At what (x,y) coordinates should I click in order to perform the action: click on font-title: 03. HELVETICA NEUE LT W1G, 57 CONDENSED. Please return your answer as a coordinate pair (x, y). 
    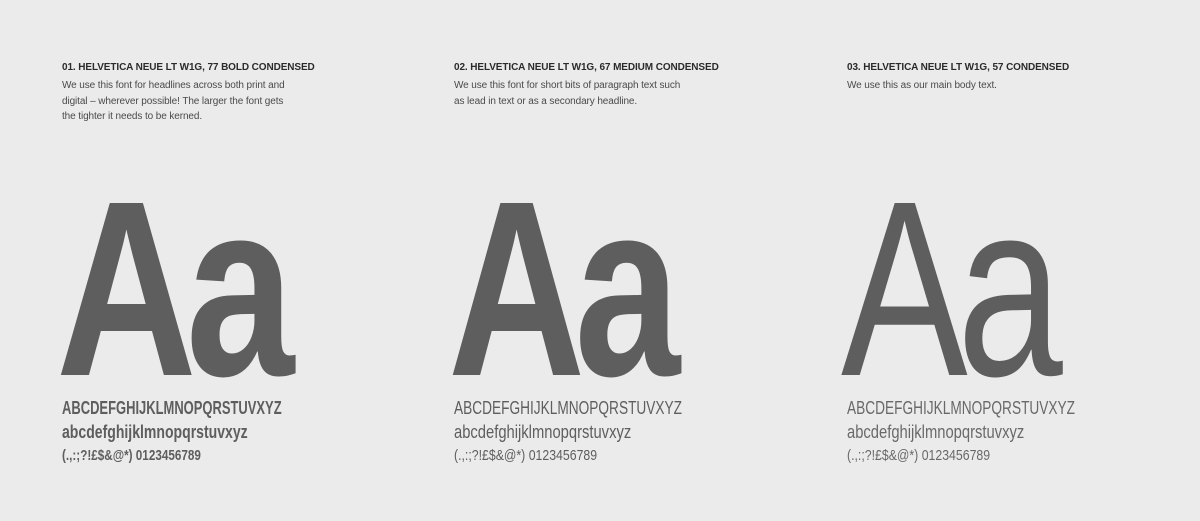
    Looking at the image, I should click on (958, 67).